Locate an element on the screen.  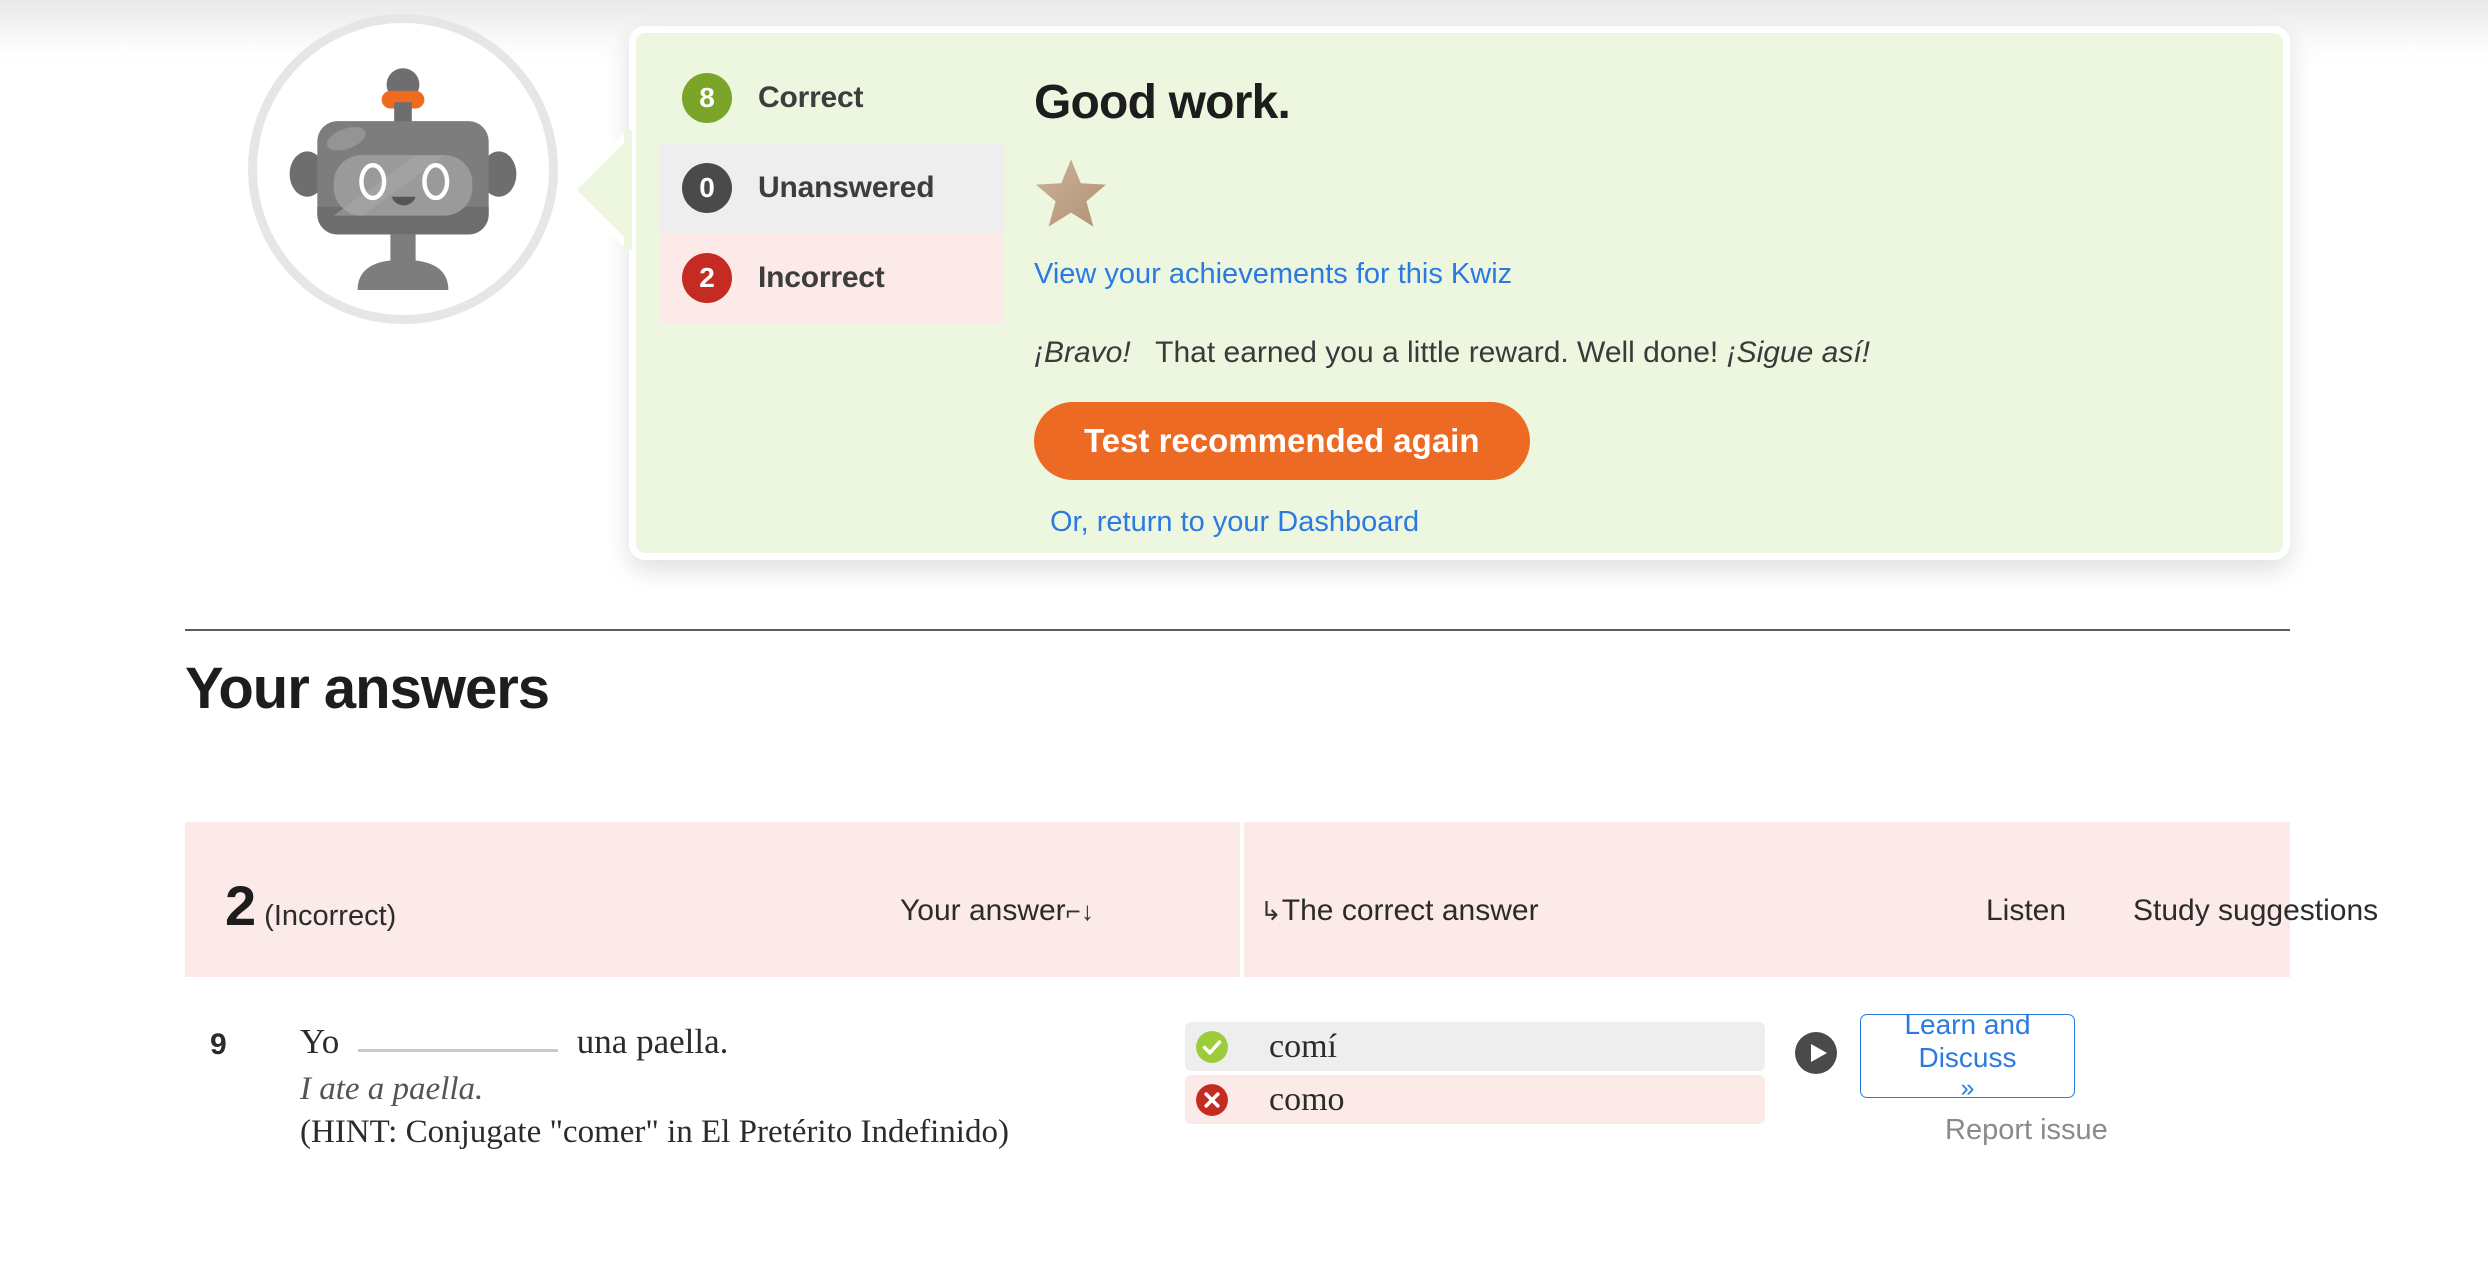
score-label-correct: Correct is located at coordinates (811, 97).